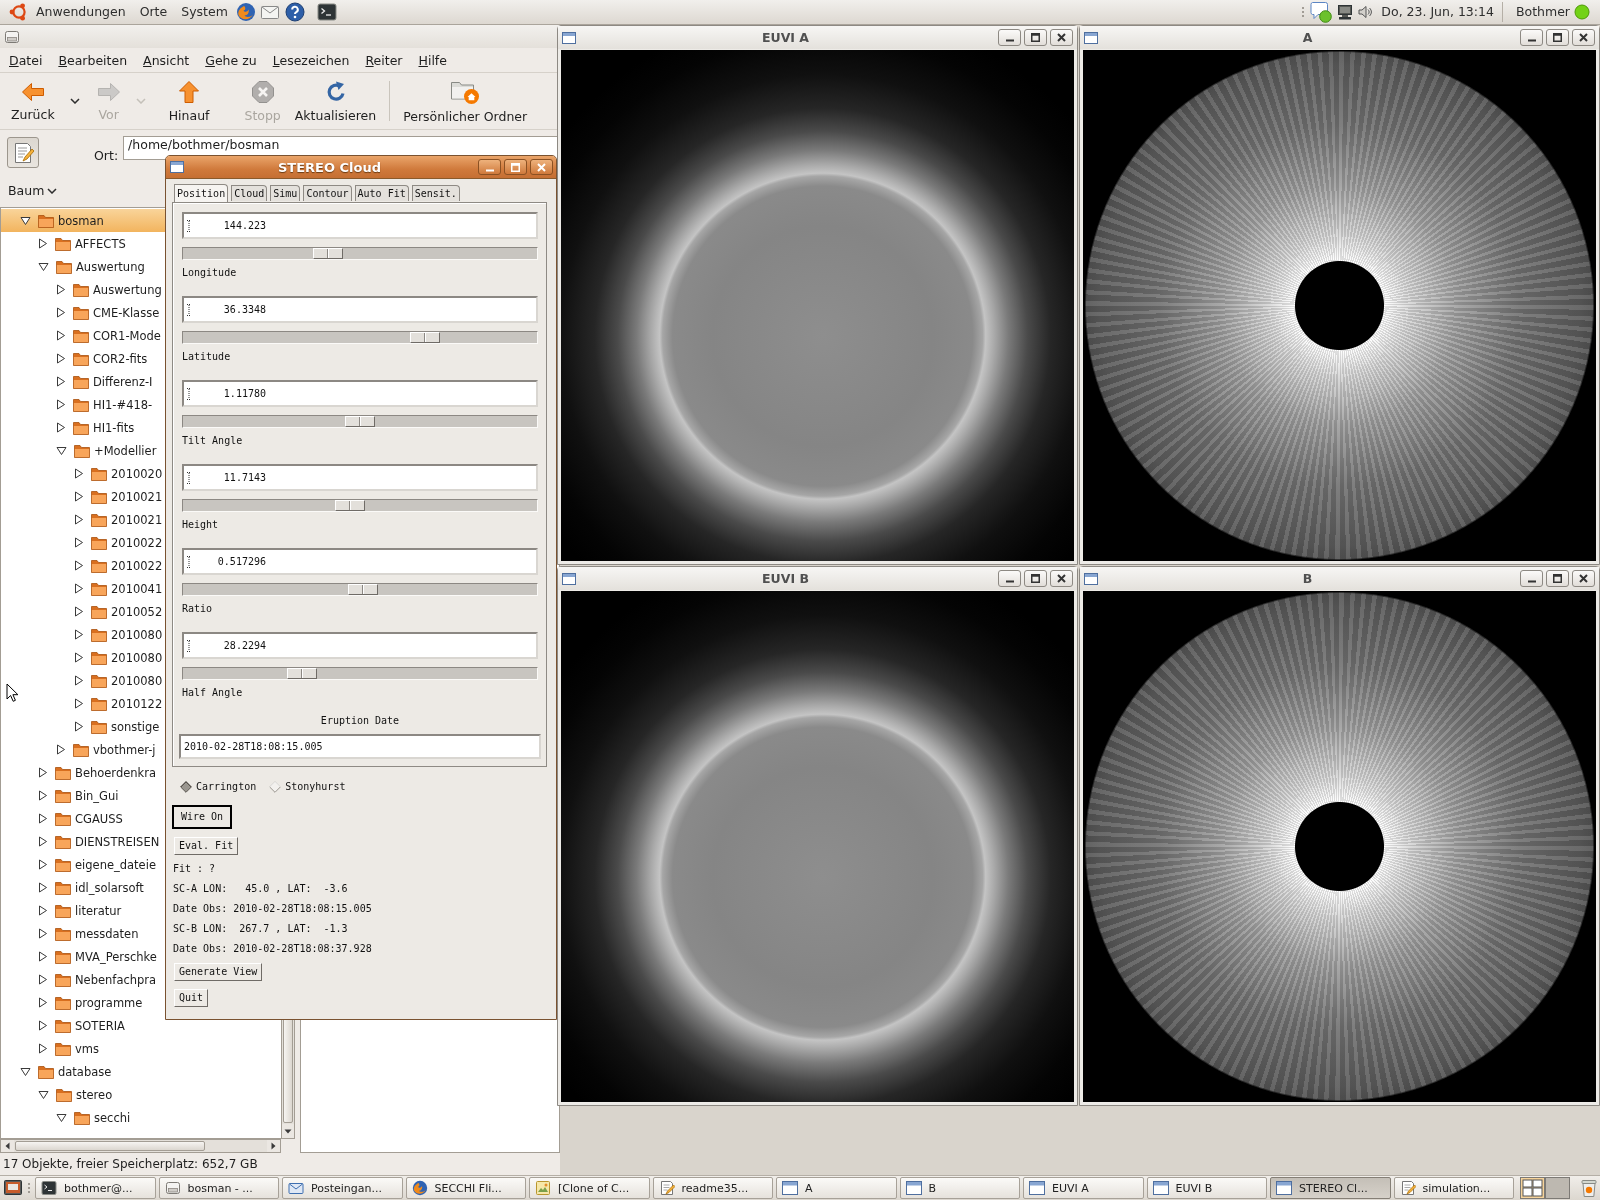 The image size is (1600, 1200). Describe the element at coordinates (1437, 12) in the screenshot. I see `panel-clock: Do, 23. Jun, 13:14` at that location.